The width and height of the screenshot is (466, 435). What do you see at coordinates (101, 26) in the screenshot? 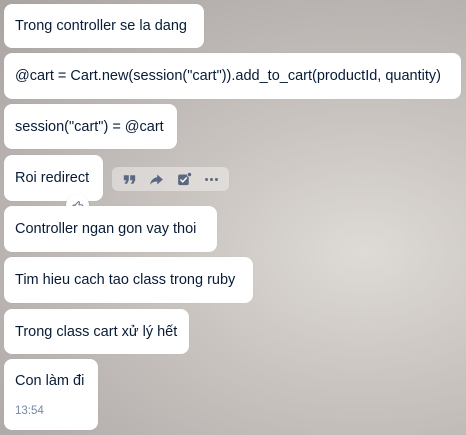
I see `message-text: Trong controller se la dang` at bounding box center [101, 26].